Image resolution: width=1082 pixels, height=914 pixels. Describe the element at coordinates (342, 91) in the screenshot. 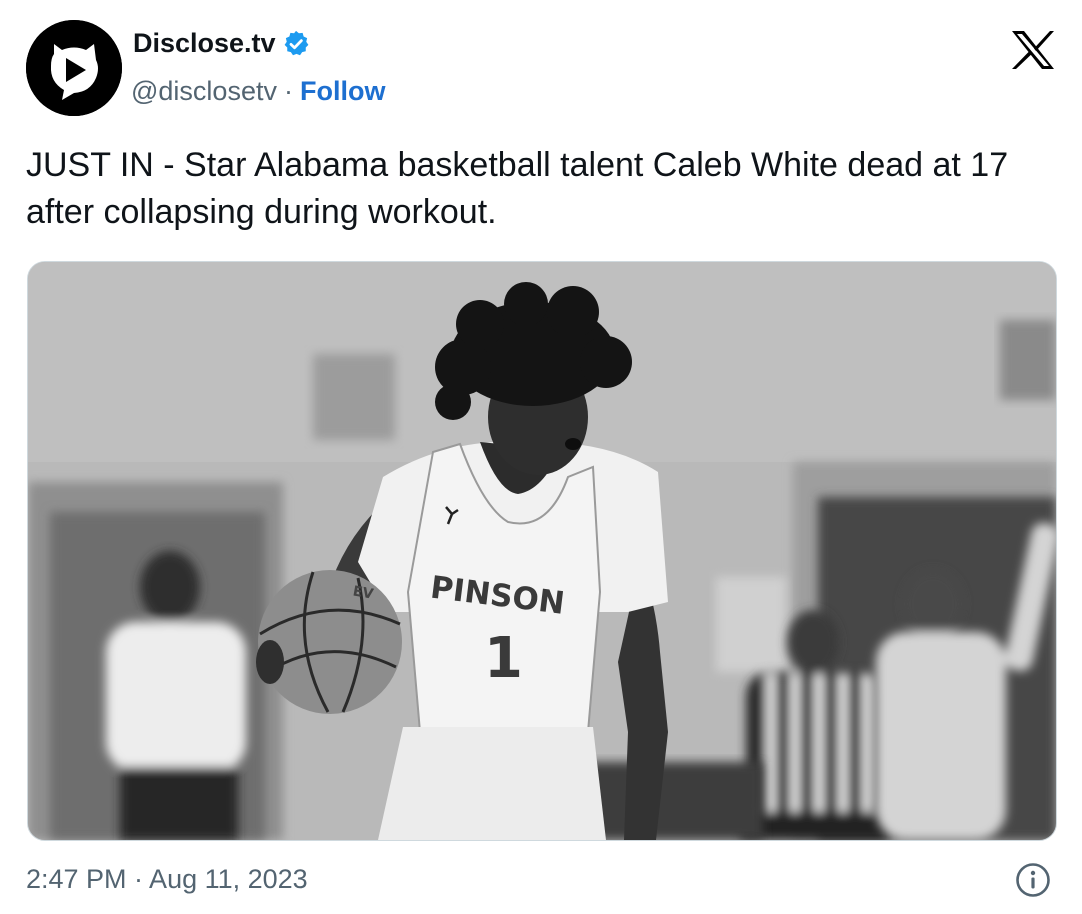

I see `follow-button: Follow` at that location.